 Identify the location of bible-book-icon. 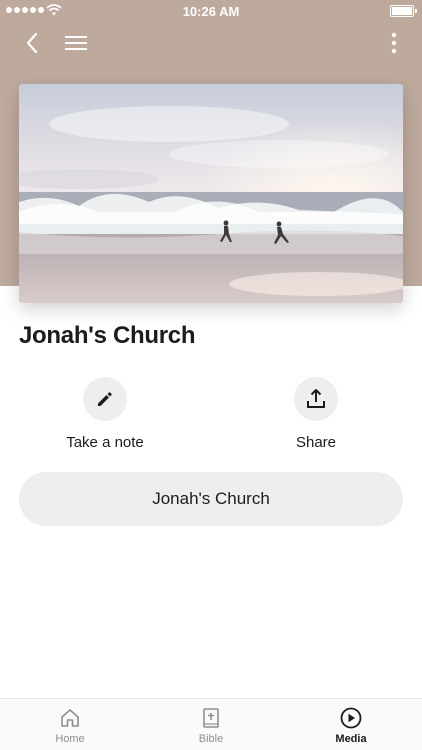
(211, 718).